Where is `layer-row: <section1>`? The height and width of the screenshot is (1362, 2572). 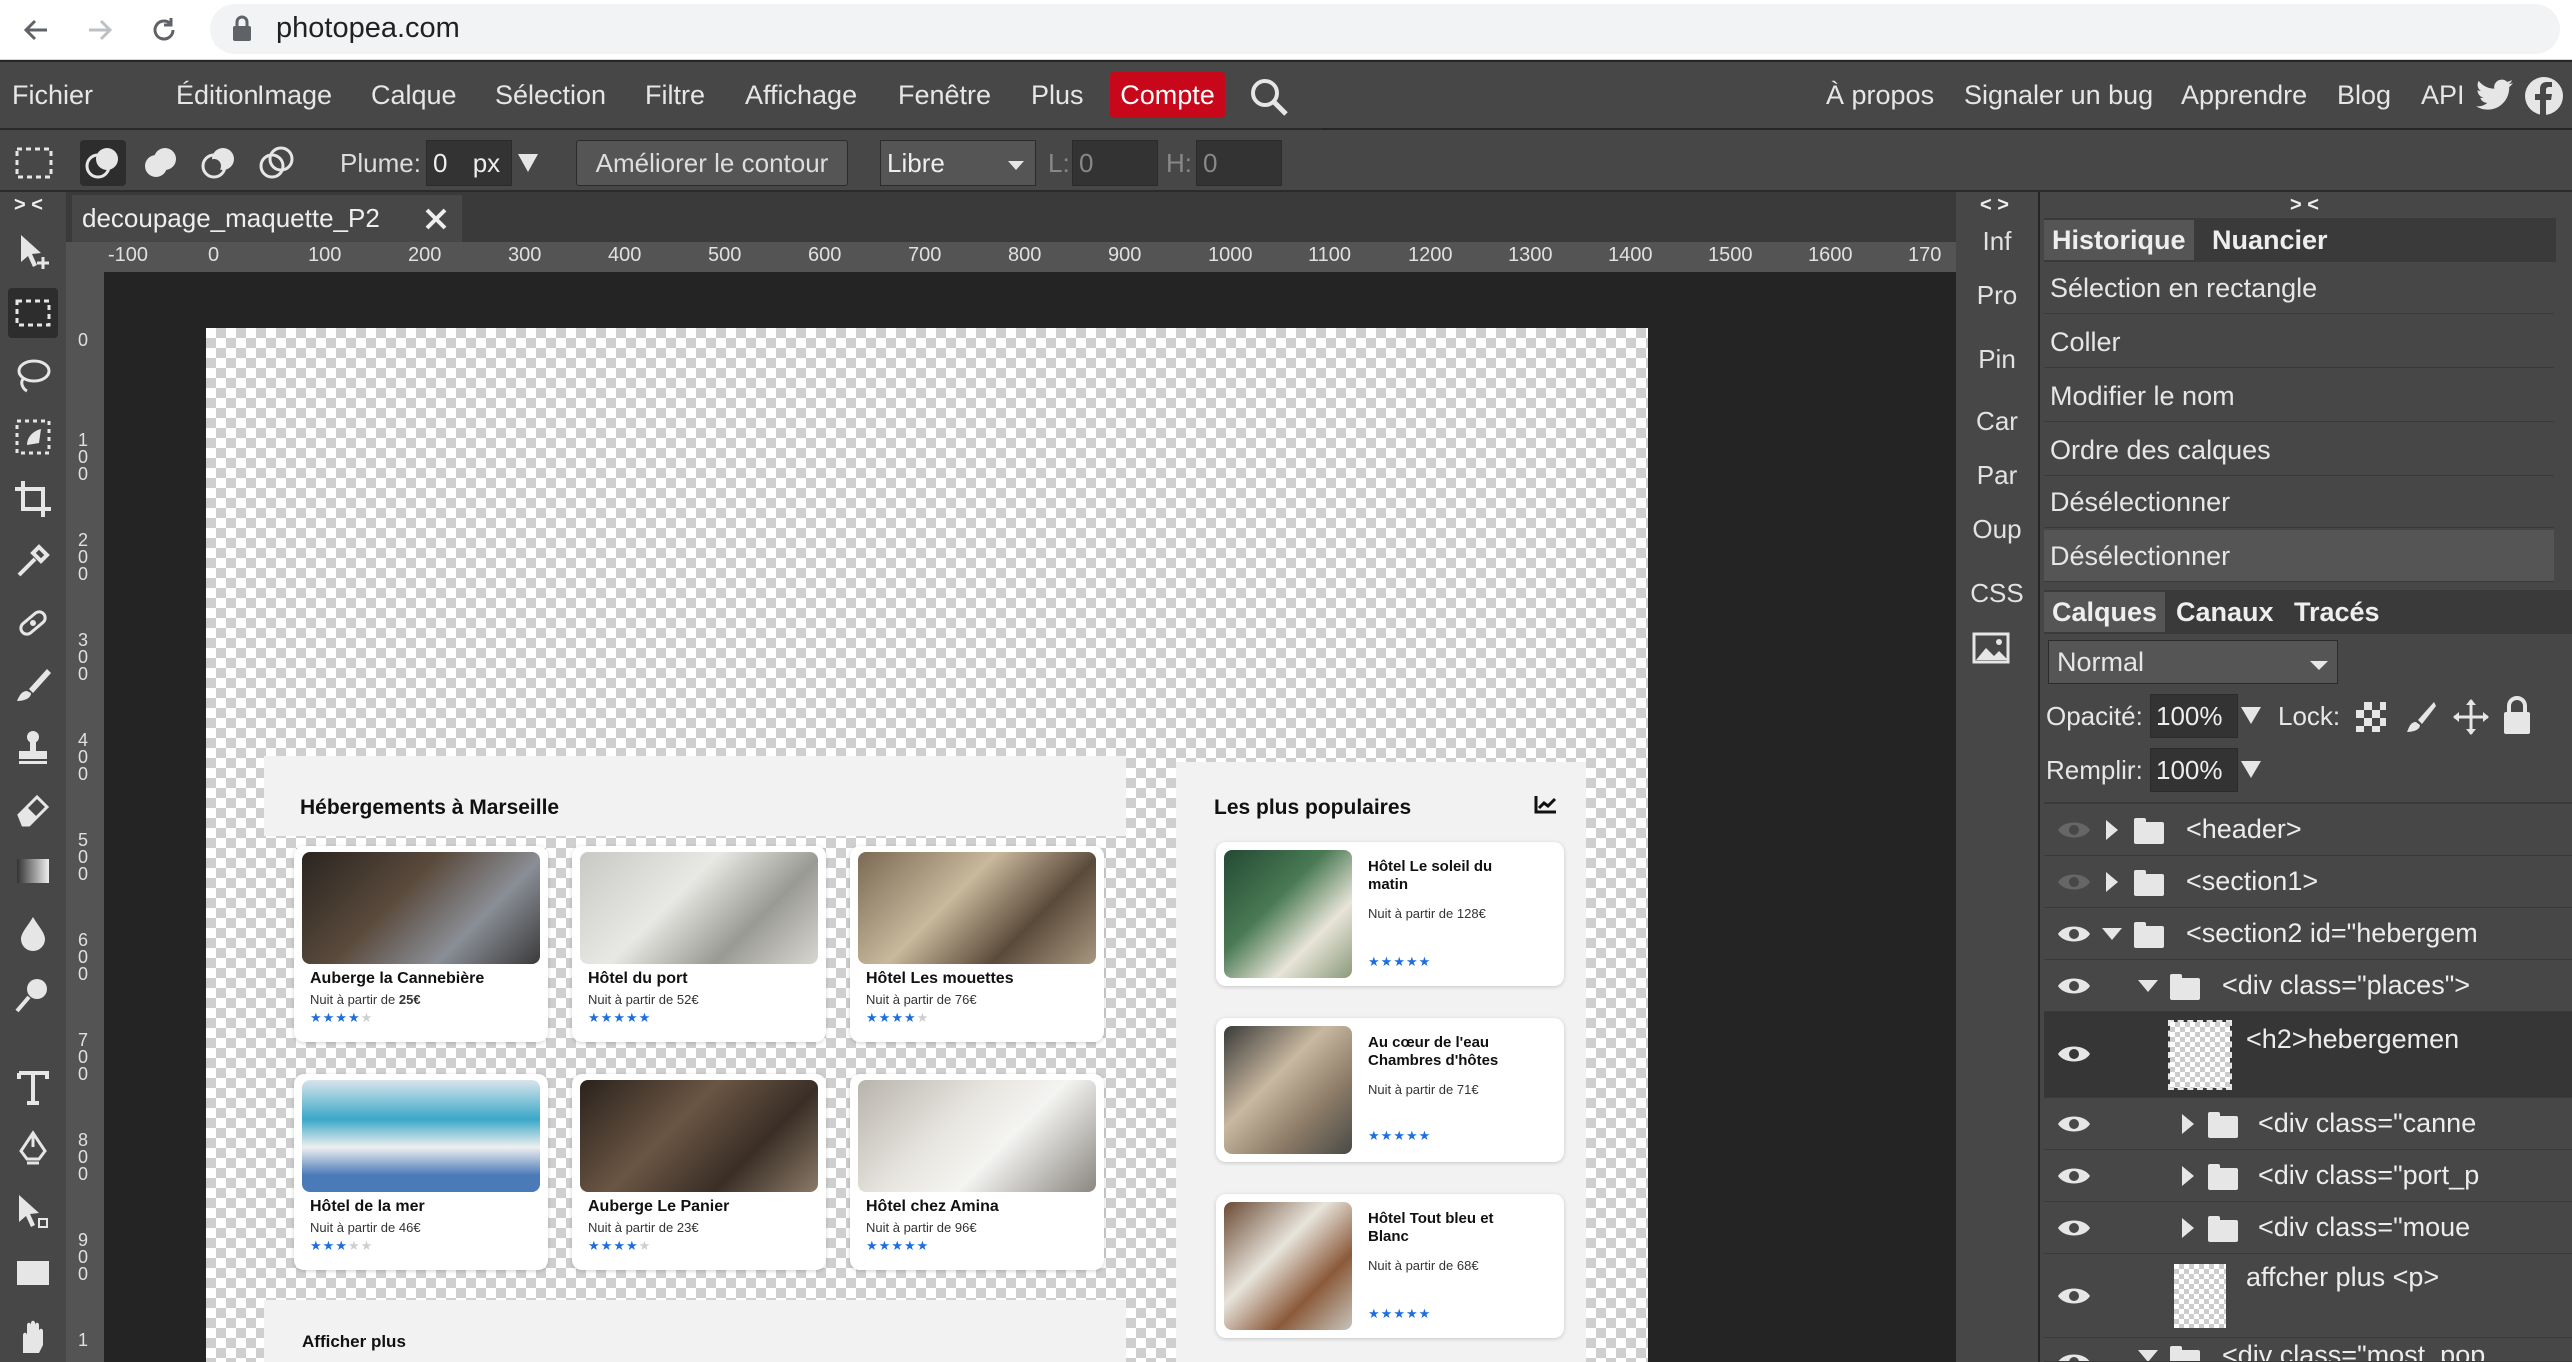 layer-row: <section1> is located at coordinates (2308, 882).